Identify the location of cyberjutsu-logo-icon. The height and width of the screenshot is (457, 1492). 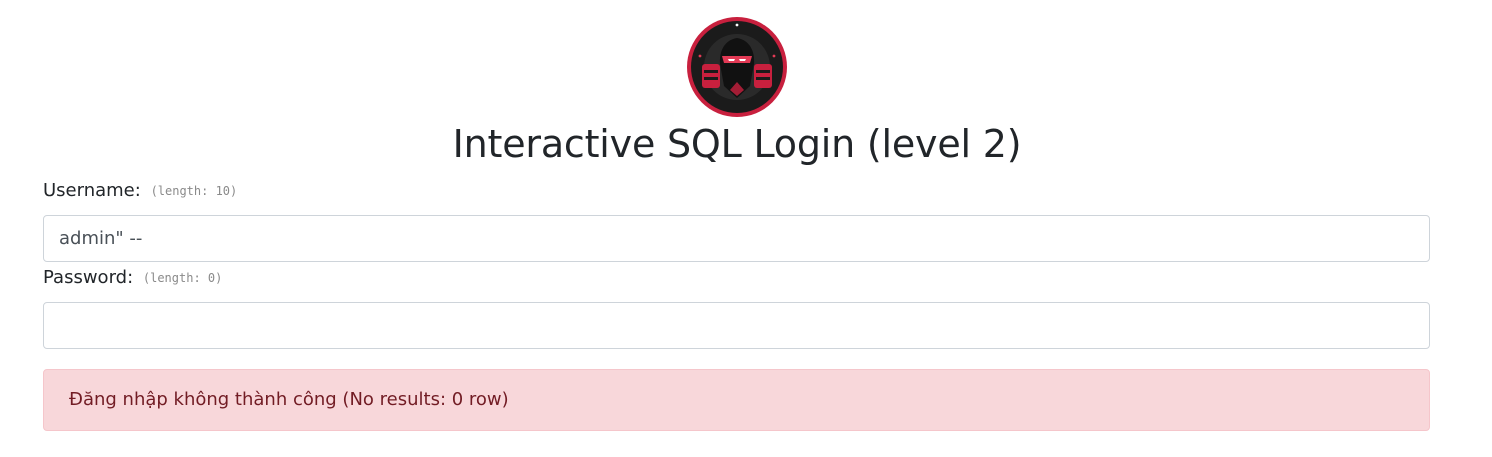
(737, 67).